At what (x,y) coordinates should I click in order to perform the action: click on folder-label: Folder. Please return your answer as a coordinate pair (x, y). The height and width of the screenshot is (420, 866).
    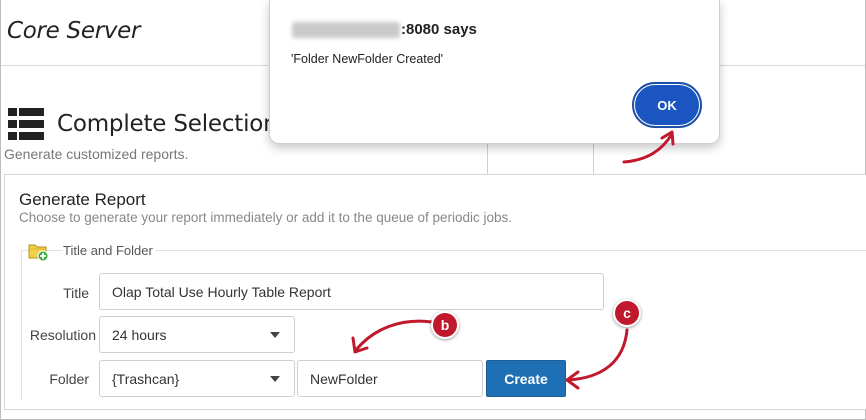
    Looking at the image, I should click on (69, 379).